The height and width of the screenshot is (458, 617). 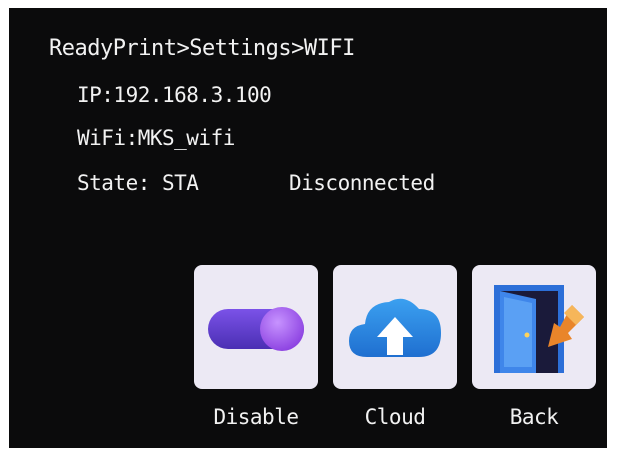 What do you see at coordinates (138, 183) in the screenshot?
I see `state-label: State: STA` at bounding box center [138, 183].